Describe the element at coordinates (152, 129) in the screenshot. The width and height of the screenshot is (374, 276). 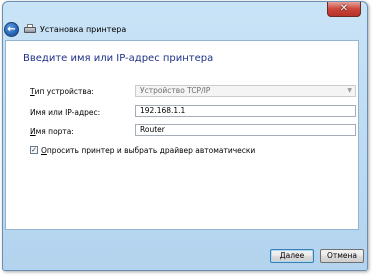
I see `port-name-value: Router` at that location.